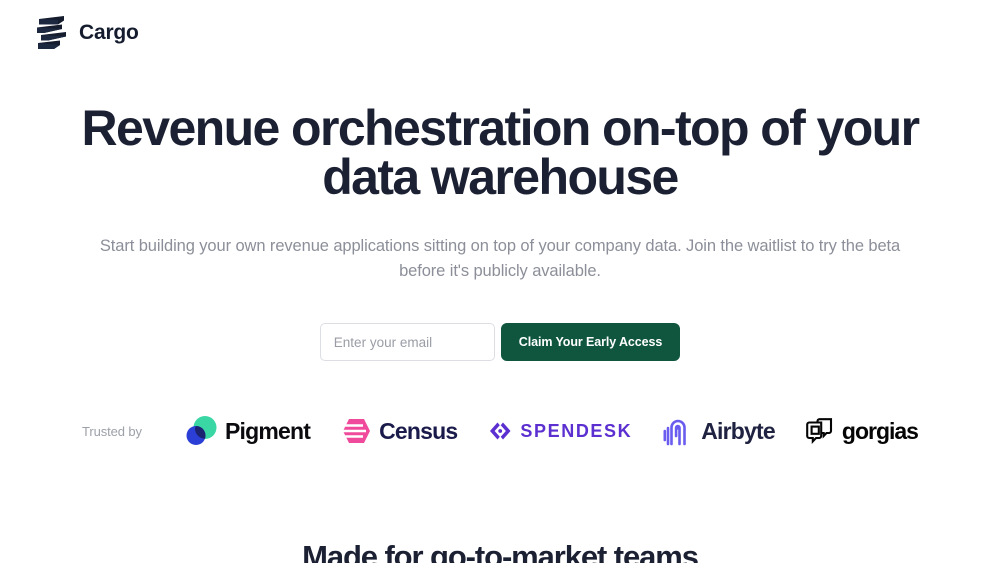  What do you see at coordinates (590, 342) in the screenshot?
I see `claim-early-access-button: Claim Your Early Access` at bounding box center [590, 342].